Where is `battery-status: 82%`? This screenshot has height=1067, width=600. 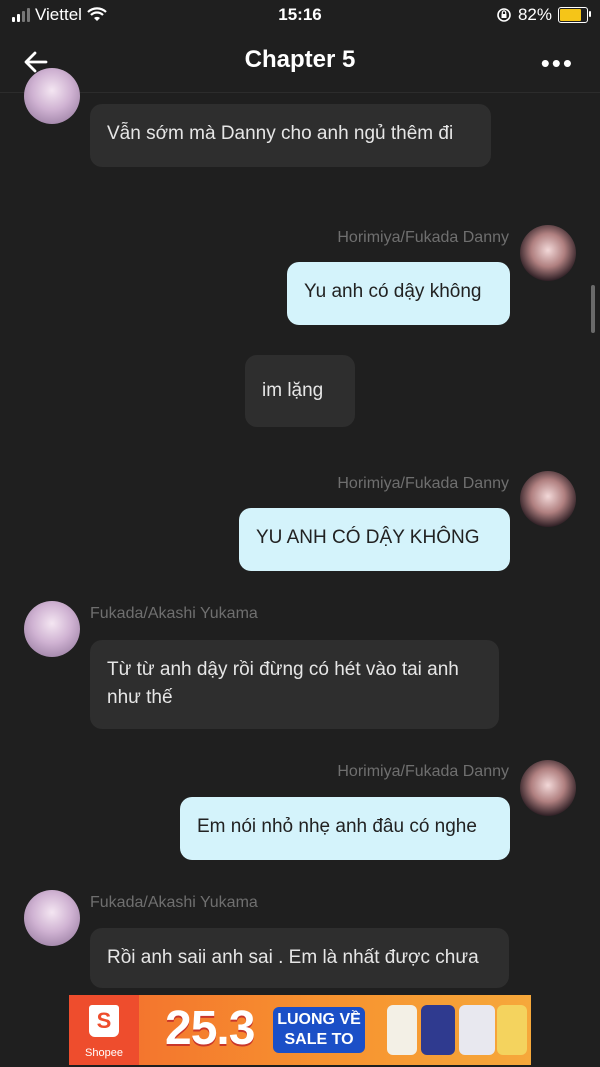
battery-status: 82% is located at coordinates (543, 15).